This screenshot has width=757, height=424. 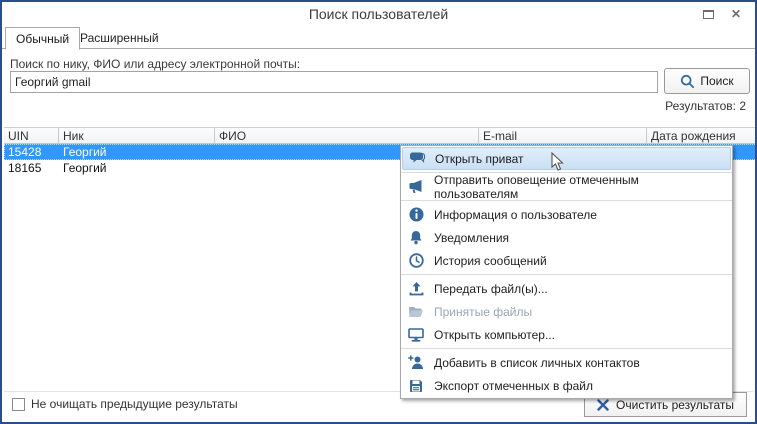 What do you see at coordinates (483, 311) in the screenshot?
I see `menu-item-label: Принятые файлы` at bounding box center [483, 311].